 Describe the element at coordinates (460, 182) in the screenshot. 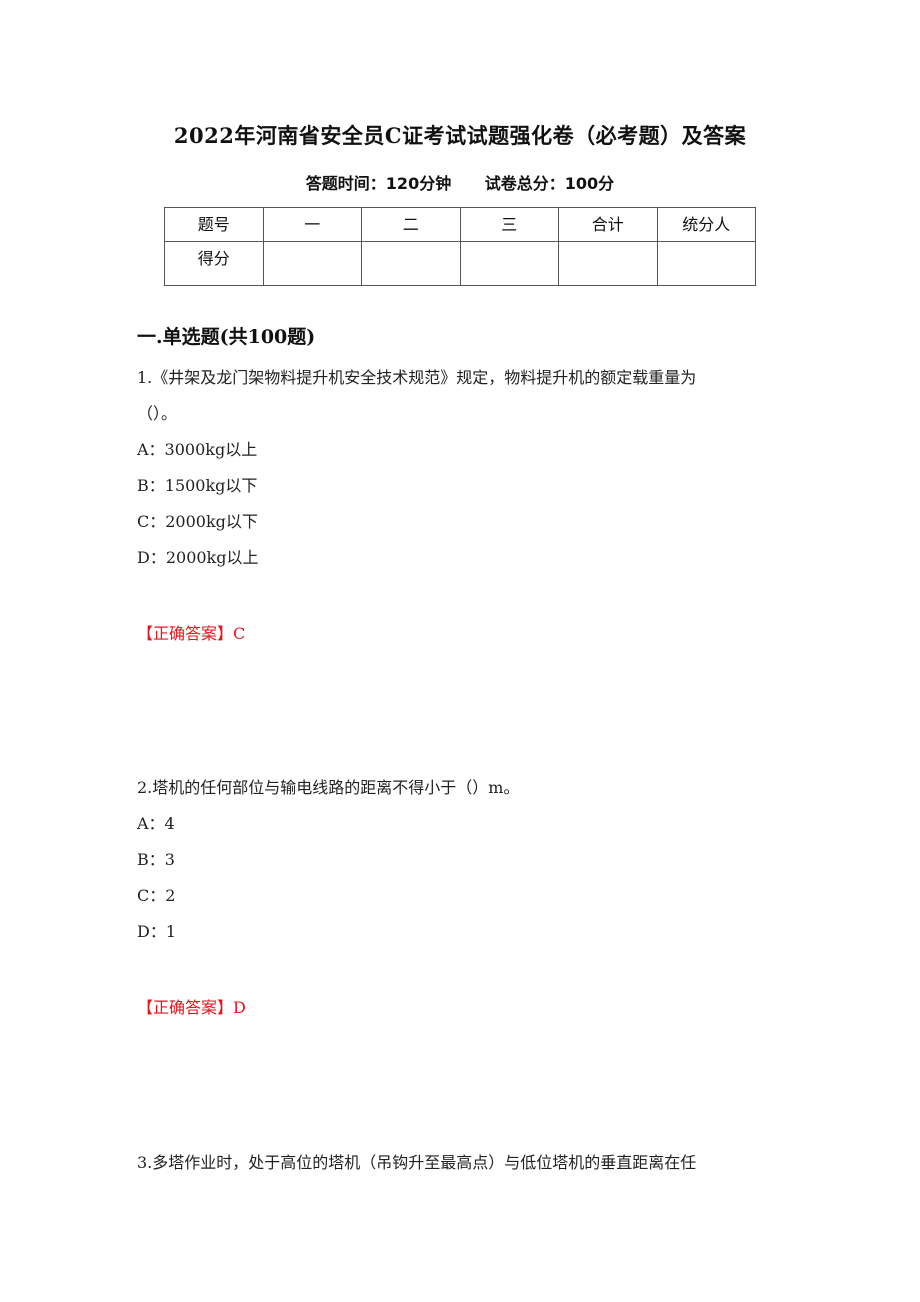

I see `document-subtitle: 答题时间：120分钟 试卷总分：100分` at that location.